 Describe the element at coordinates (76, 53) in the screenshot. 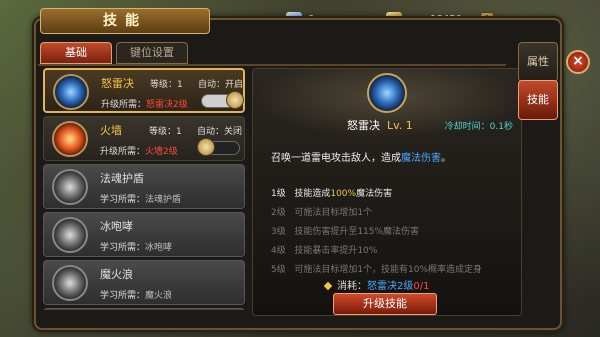

I see `tab-basic: 基础` at that location.